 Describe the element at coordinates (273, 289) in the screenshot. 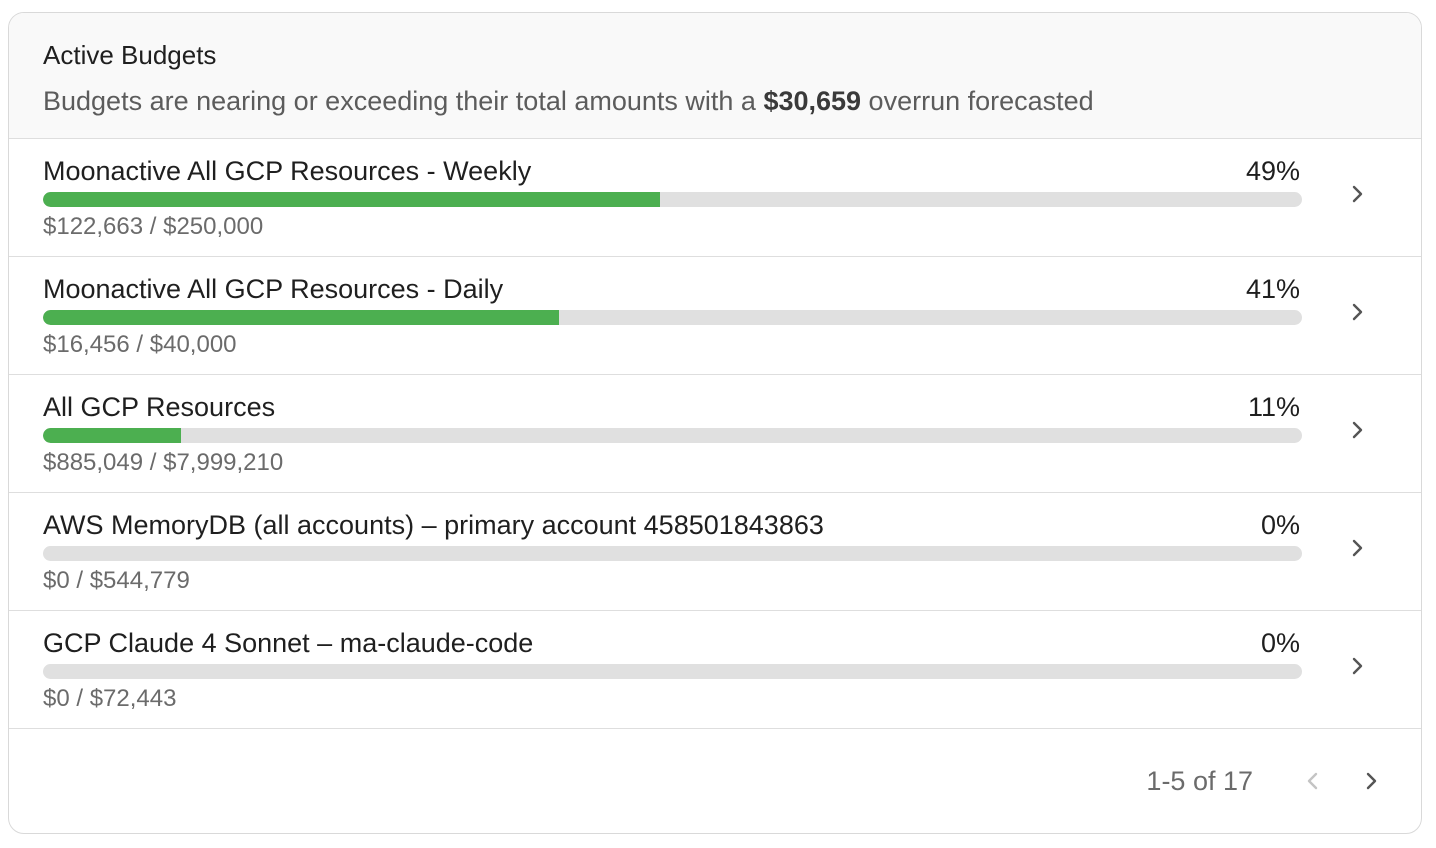

I see `budget-name: Moonactive All GCP Resources - Daily` at that location.